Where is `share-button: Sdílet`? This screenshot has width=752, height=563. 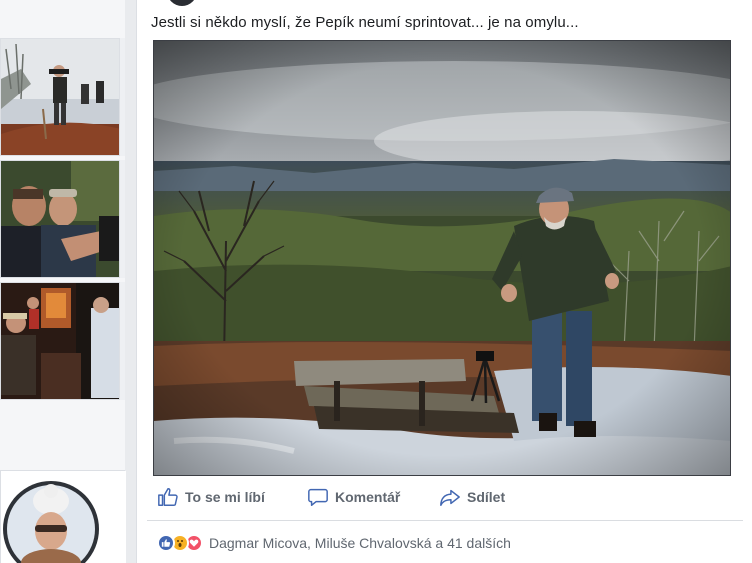 share-button: Sdílet is located at coordinates (472, 497).